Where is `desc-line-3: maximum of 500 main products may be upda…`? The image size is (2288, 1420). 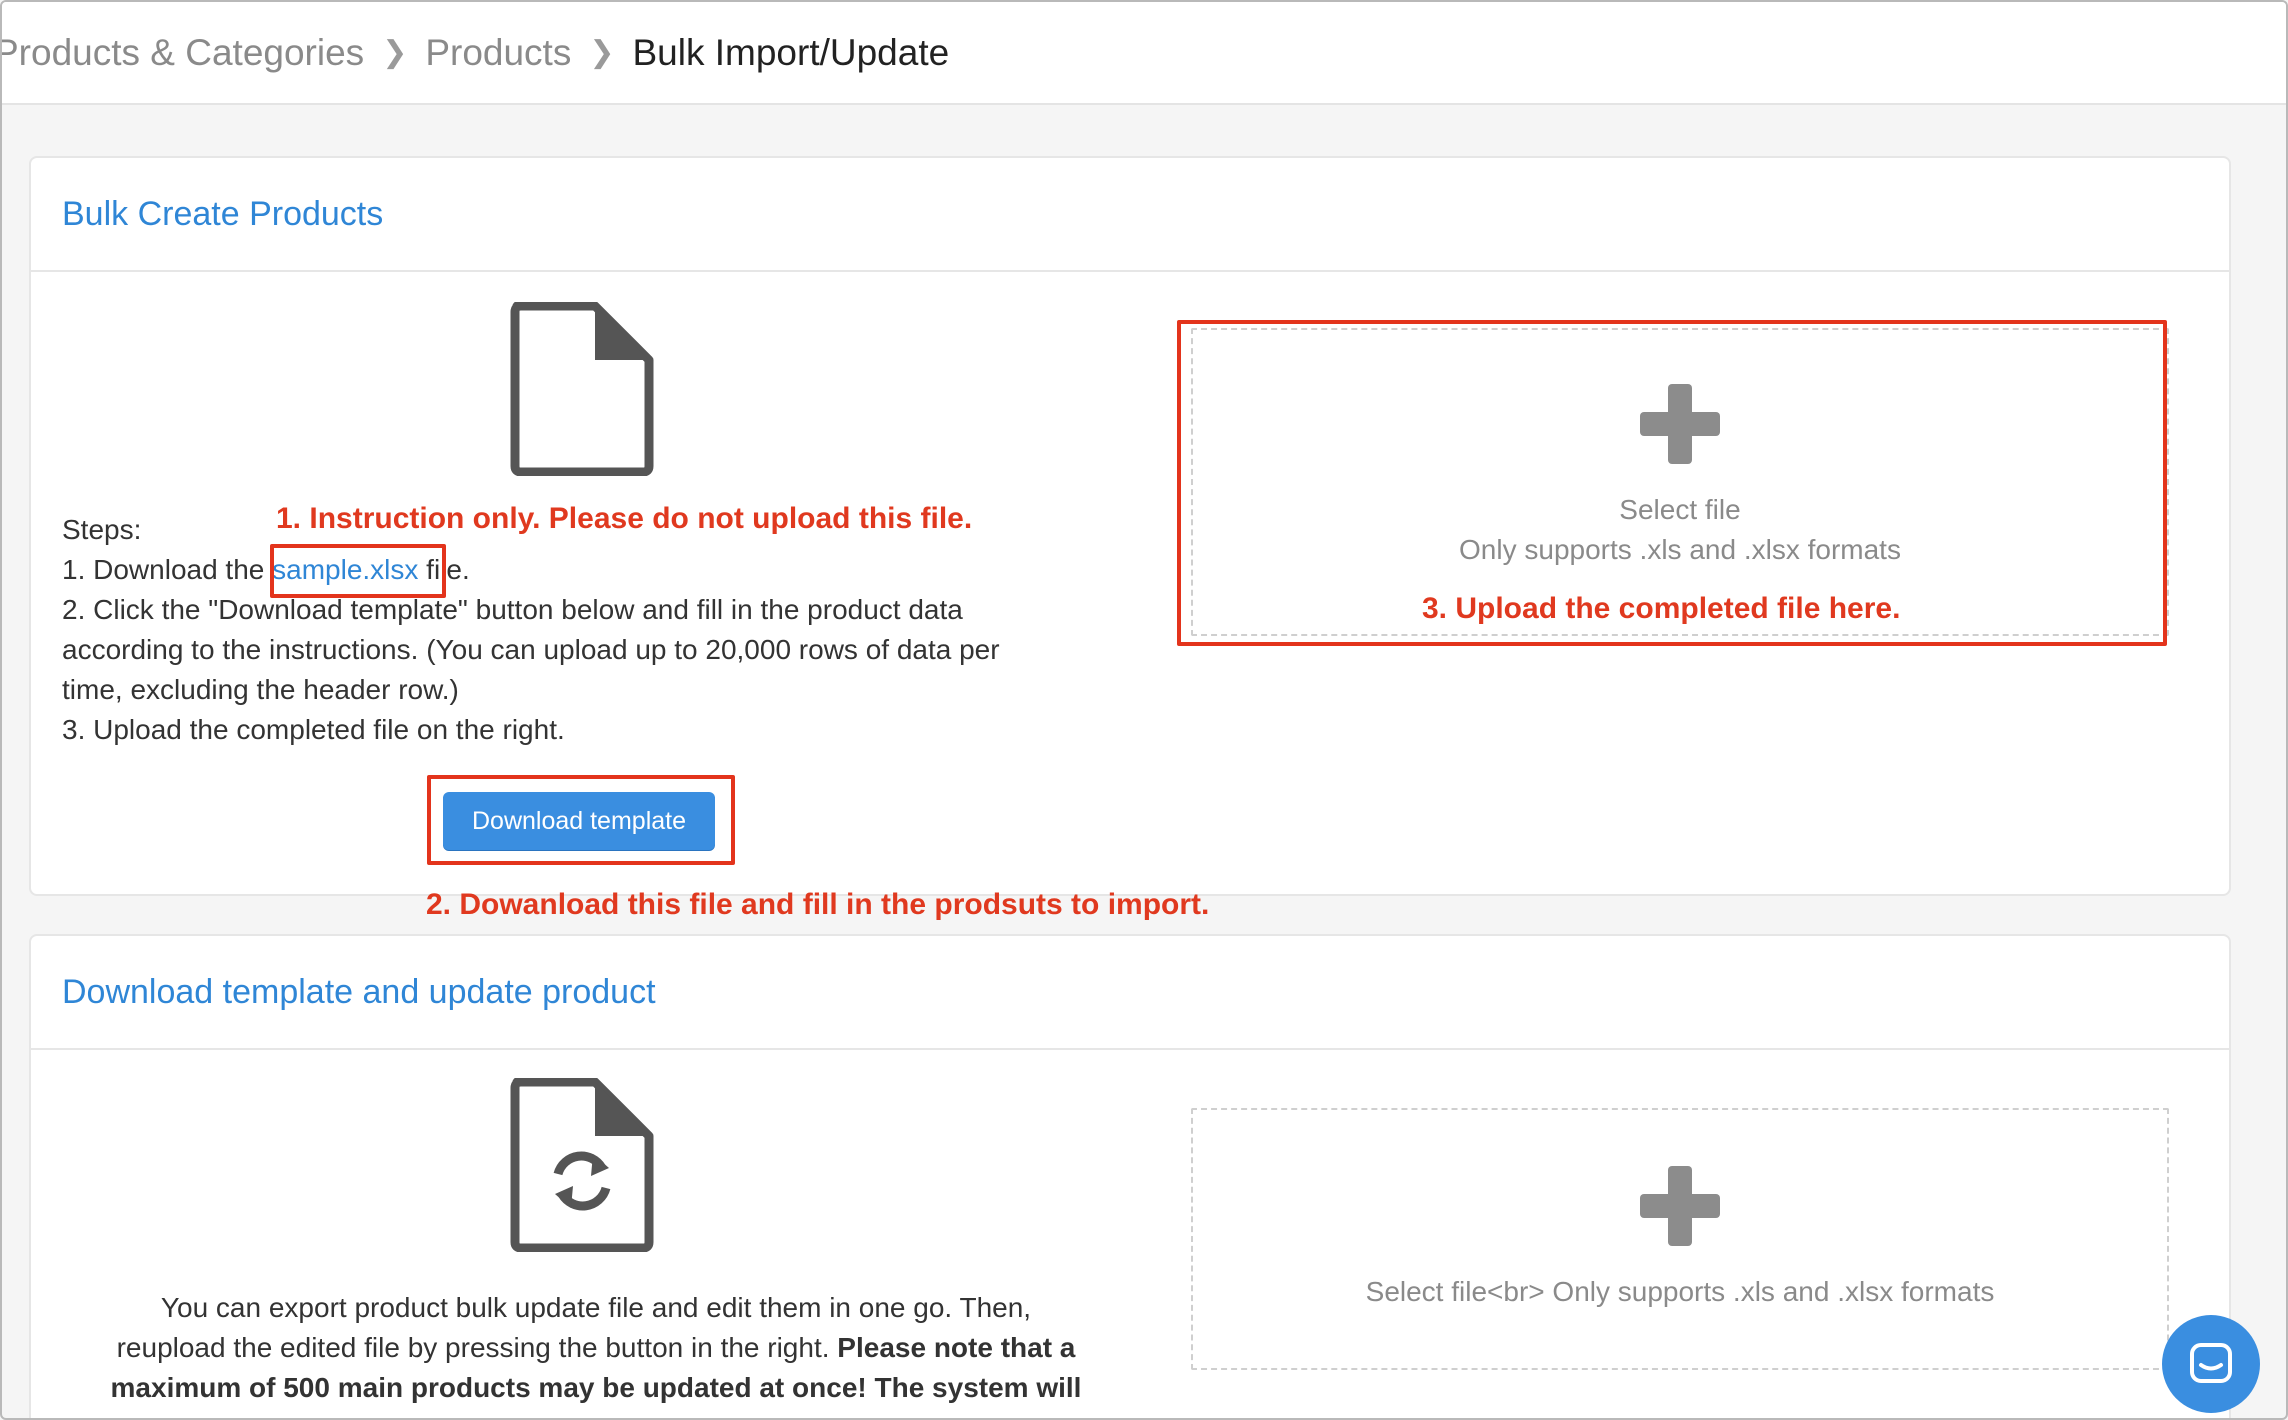 desc-line-3: maximum of 500 main products may be upda… is located at coordinates (596, 1388).